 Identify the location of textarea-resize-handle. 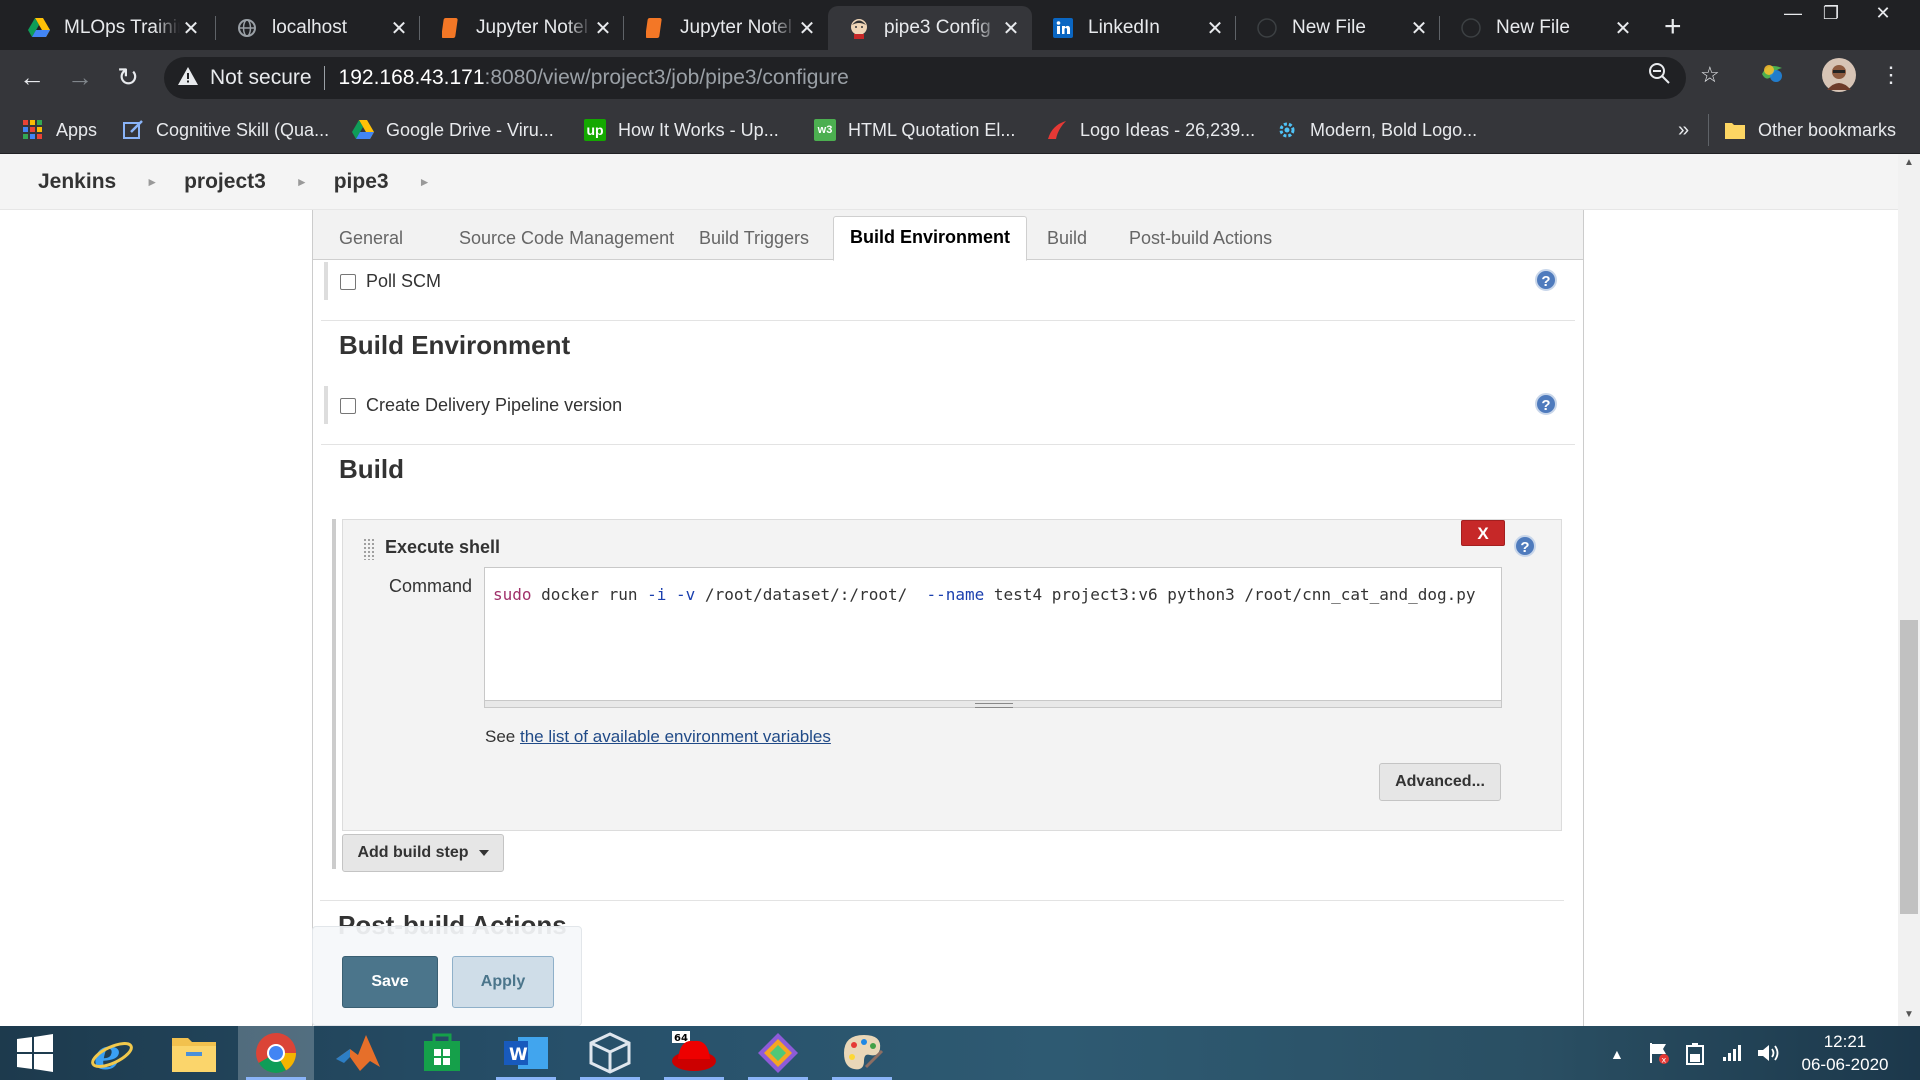
(993, 704).